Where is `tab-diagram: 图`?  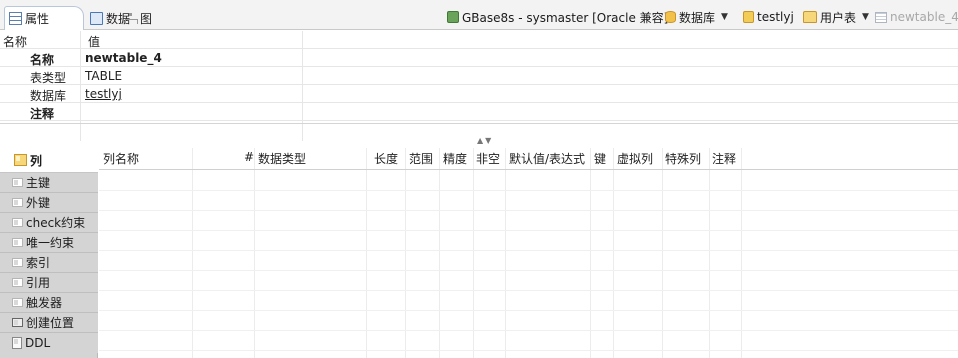
tab-diagram: 图 is located at coordinates (138, 18).